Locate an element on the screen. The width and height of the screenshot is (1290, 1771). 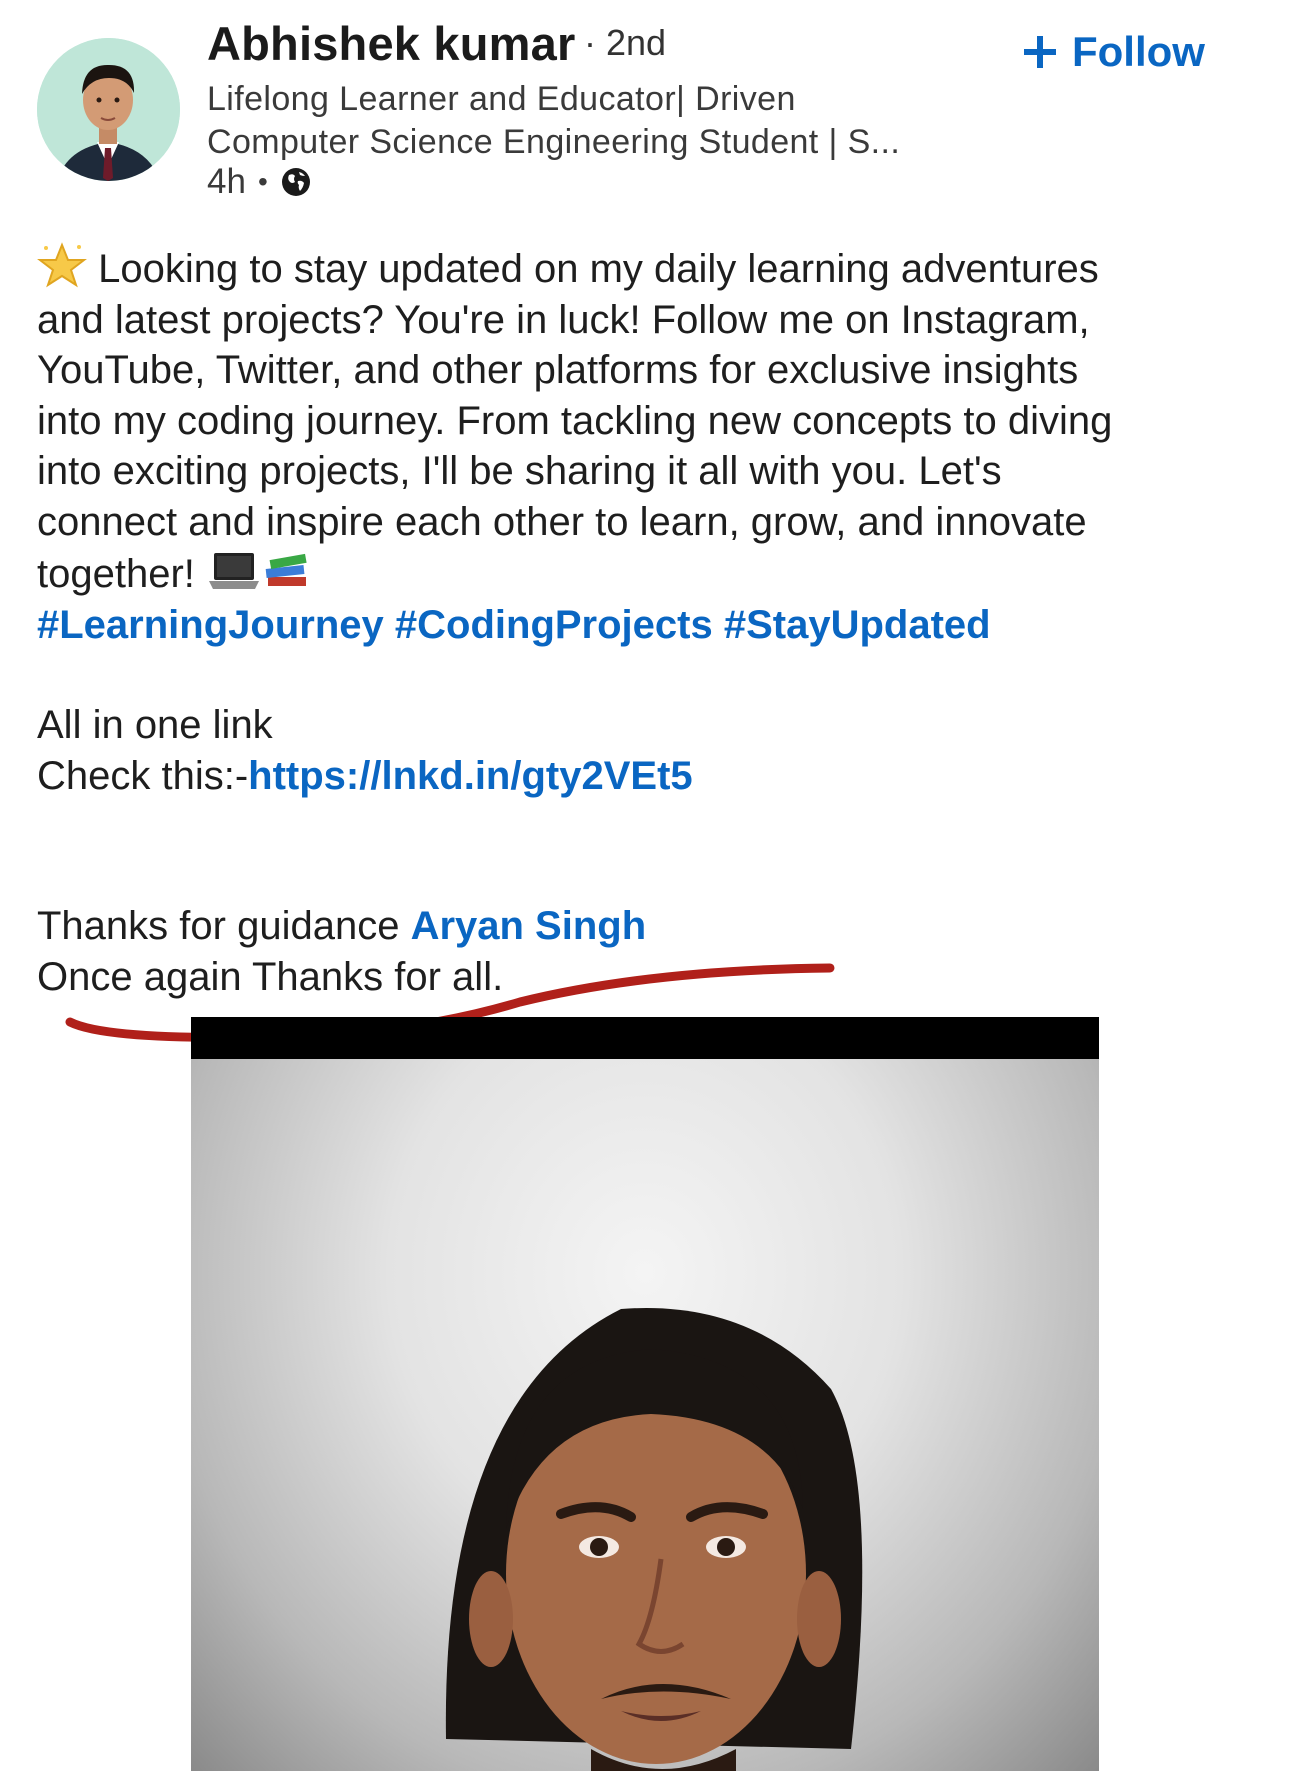
thanks-prefix: Thanks for guidance is located at coordinates (224, 926).